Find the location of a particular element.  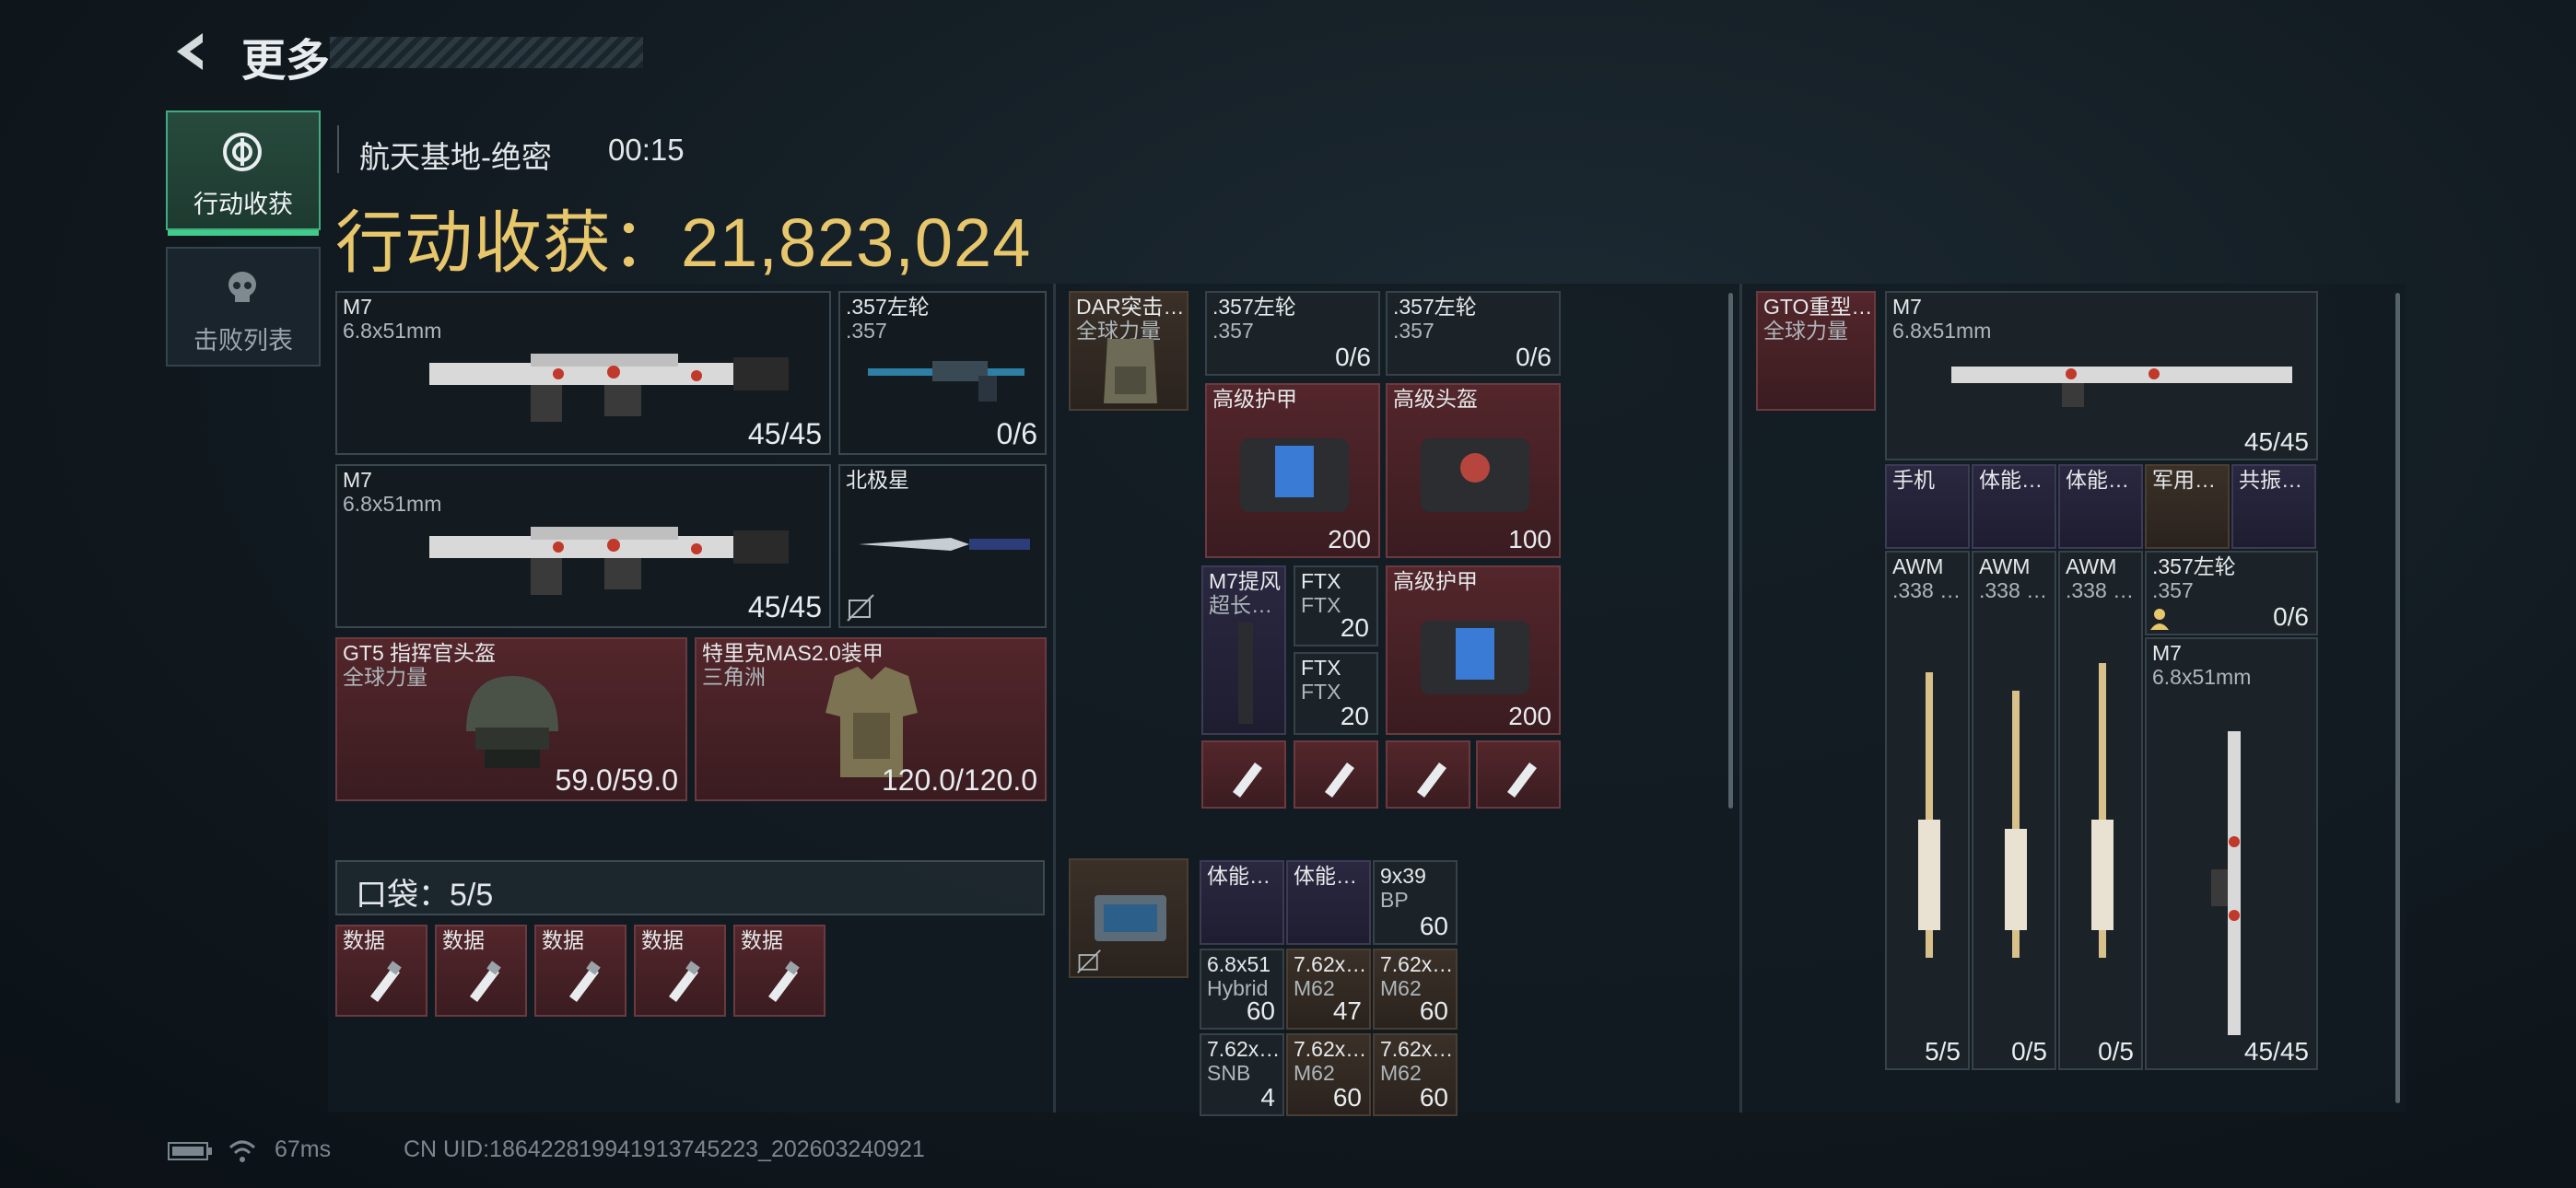

item-sub: 全球力量 is located at coordinates (385, 677).